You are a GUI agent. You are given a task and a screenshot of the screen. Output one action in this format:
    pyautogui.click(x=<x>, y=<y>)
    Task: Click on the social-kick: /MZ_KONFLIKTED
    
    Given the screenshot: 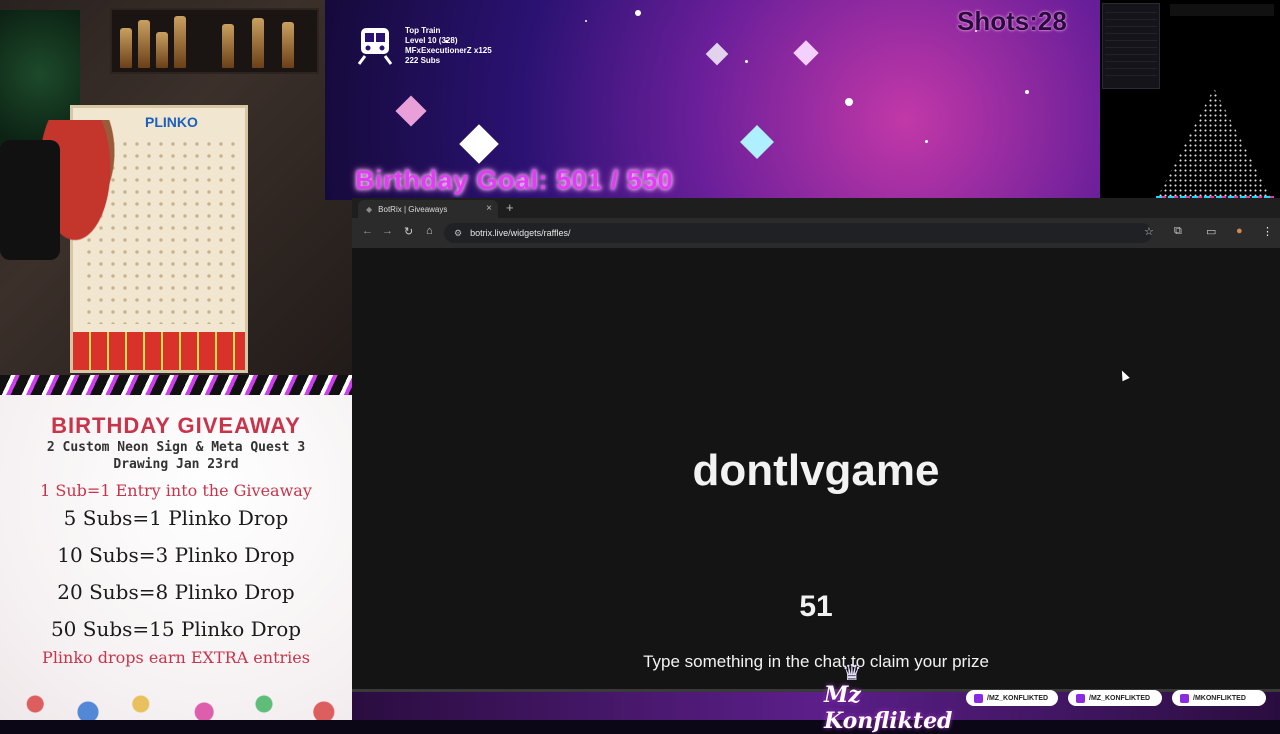 What is the action you would take?
    pyautogui.click(x=1115, y=698)
    